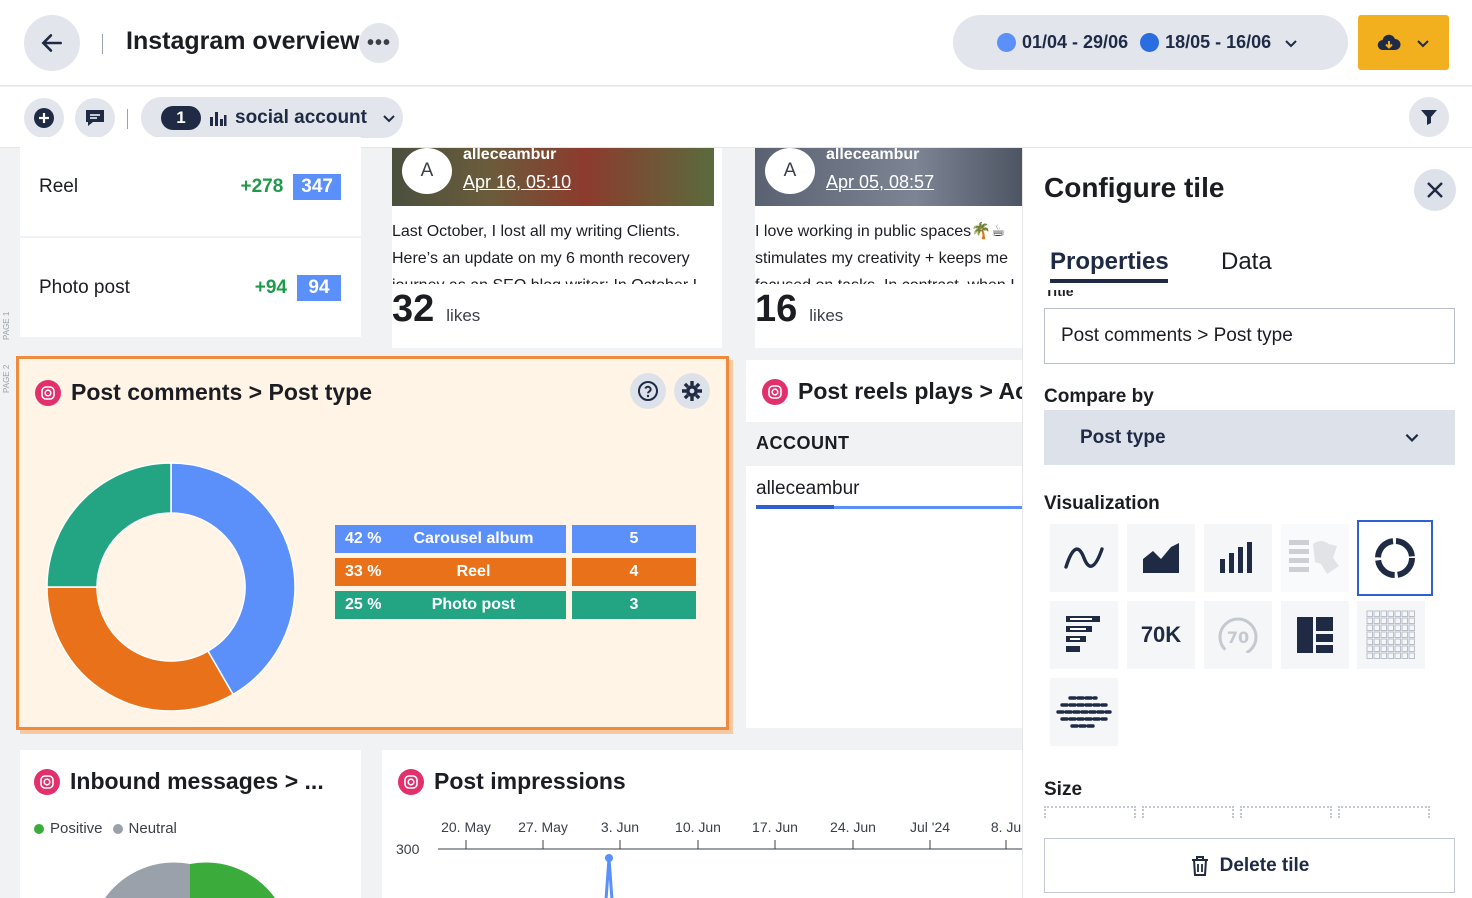 The height and width of the screenshot is (898, 1472). I want to click on legend-percent: 42 %, so click(363, 538).